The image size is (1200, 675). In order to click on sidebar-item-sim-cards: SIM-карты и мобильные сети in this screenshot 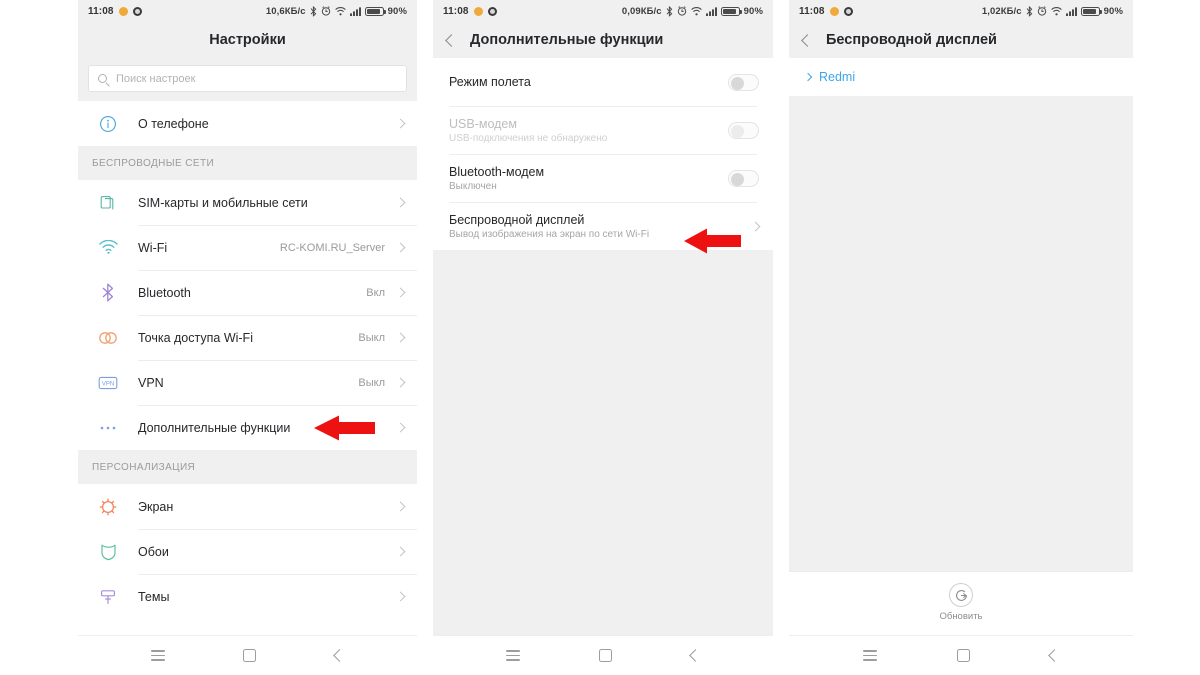, I will do `click(247, 202)`.